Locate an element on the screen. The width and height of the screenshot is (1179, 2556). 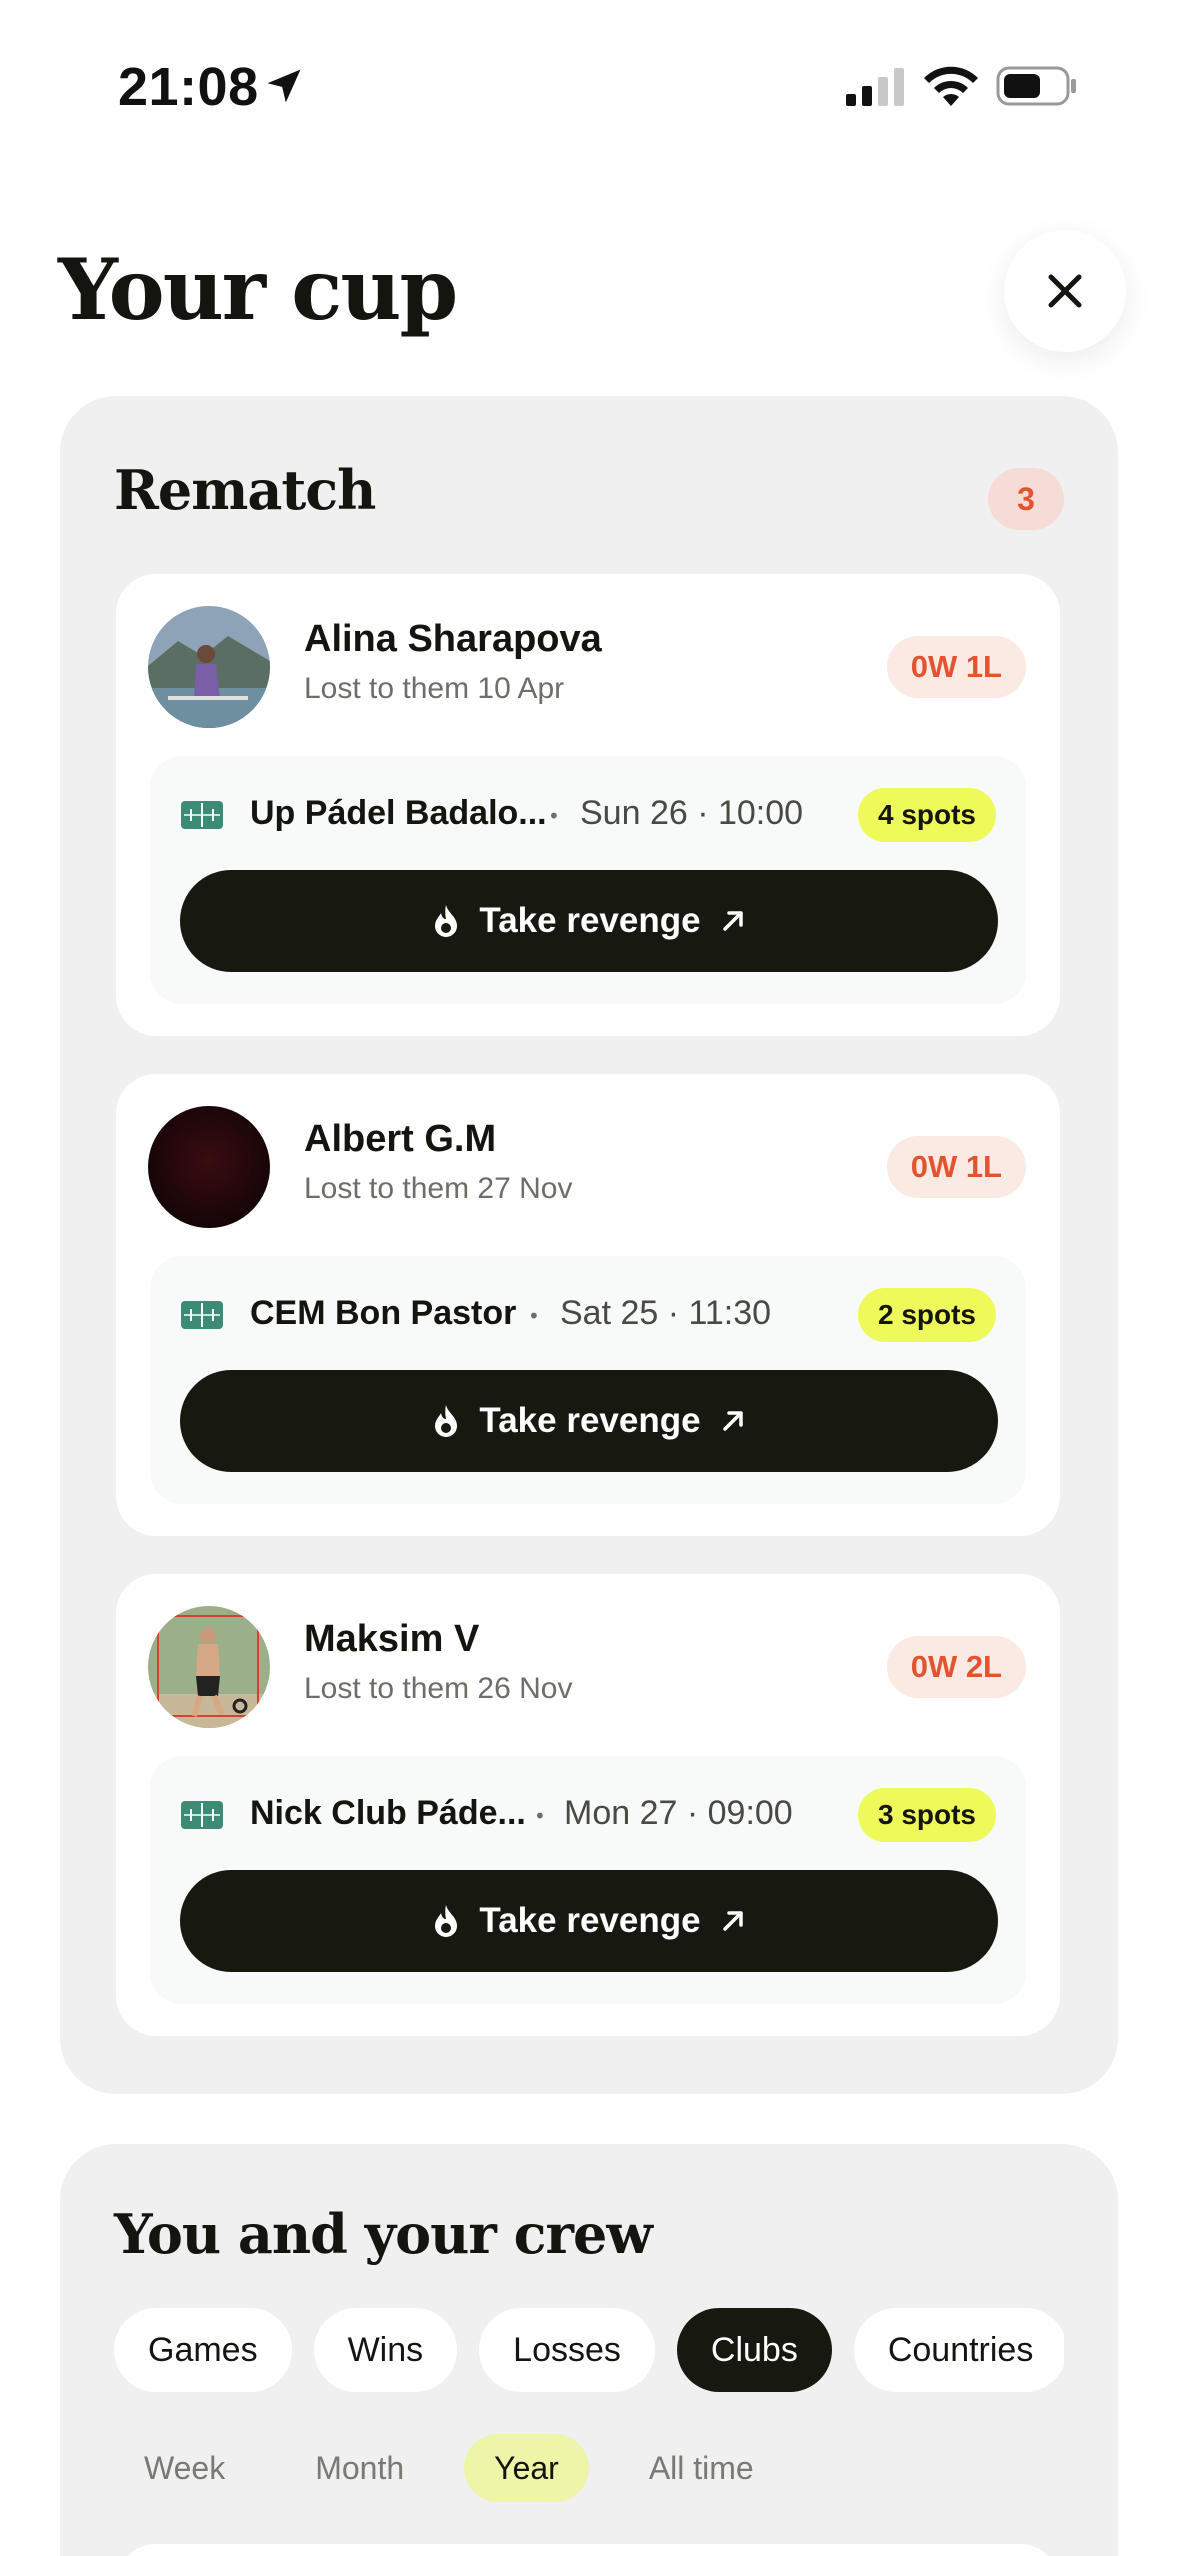
player-subtitle: Lost to them 27 Nov is located at coordinates (438, 1188).